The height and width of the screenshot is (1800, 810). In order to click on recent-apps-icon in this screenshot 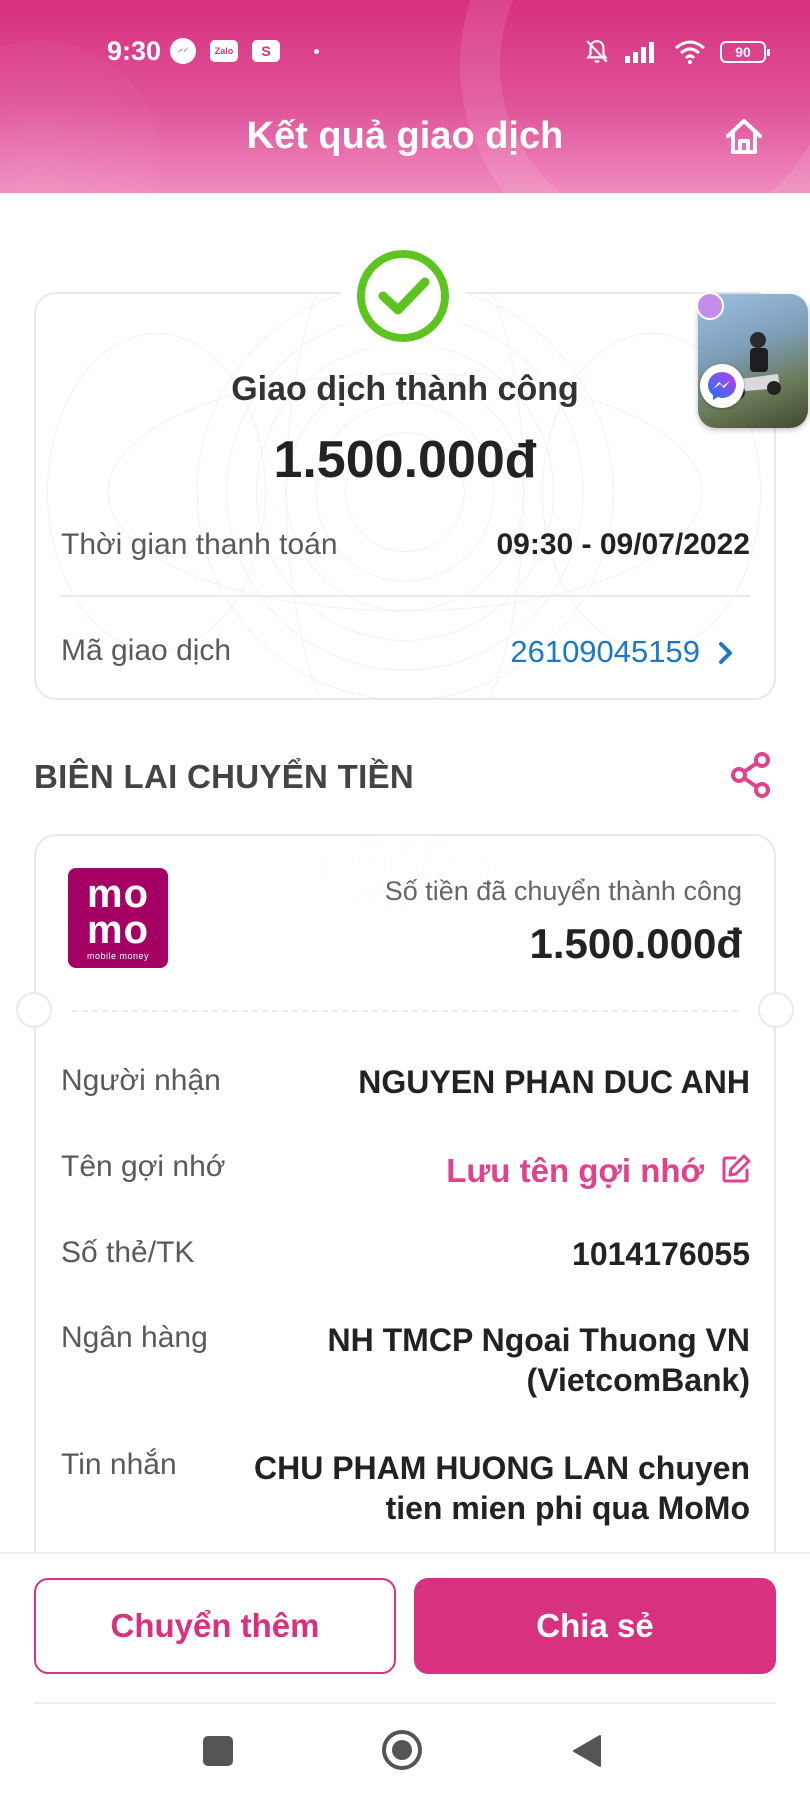, I will do `click(218, 1751)`.